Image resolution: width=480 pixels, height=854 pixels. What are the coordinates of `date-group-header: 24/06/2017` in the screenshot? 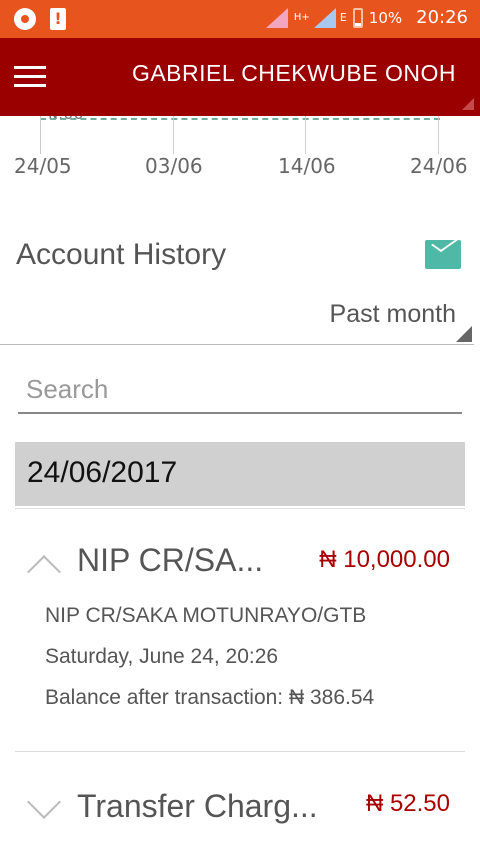 It's located at (240, 474).